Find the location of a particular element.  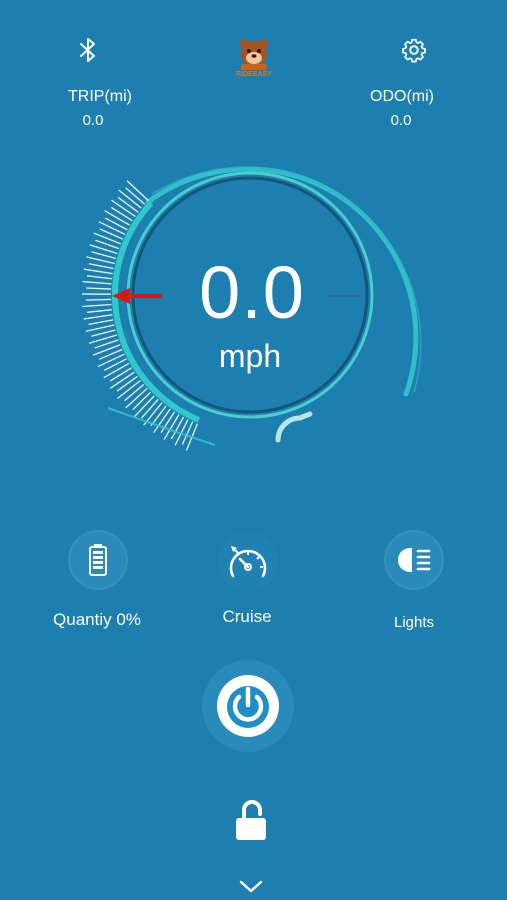

unlocked-padlock-icon is located at coordinates (251, 820).